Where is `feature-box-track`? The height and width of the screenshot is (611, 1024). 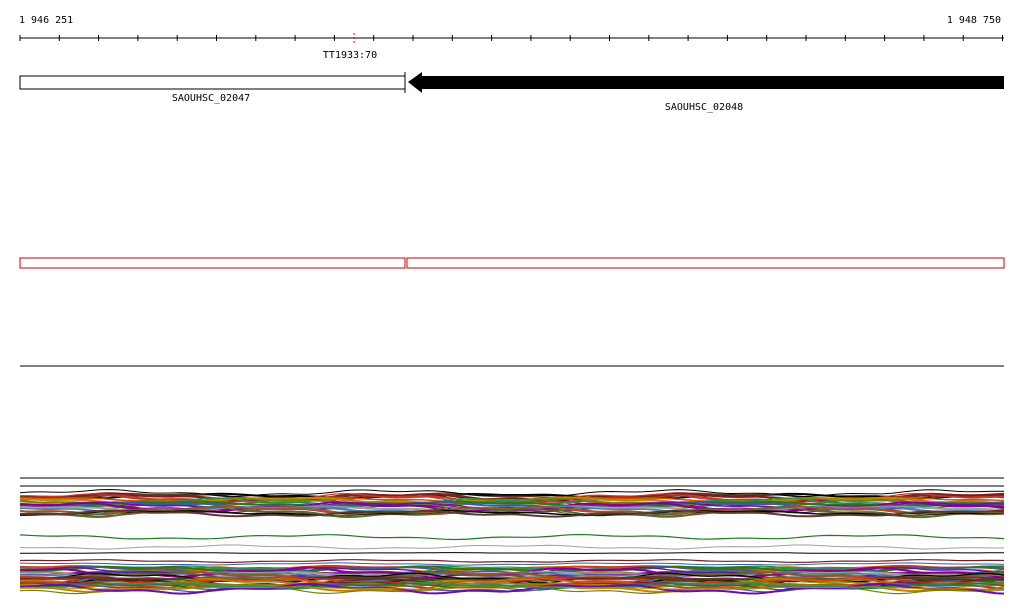 feature-box-track is located at coordinates (512, 263).